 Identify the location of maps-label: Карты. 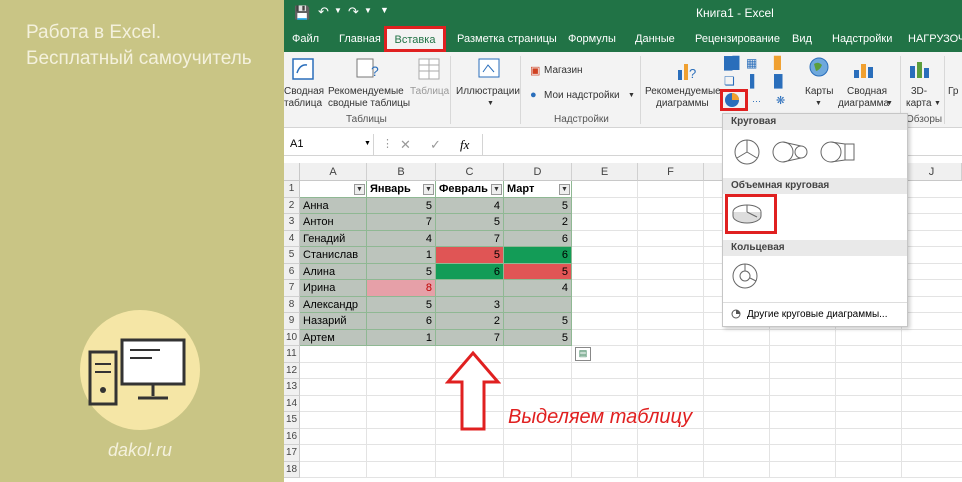
(819, 92).